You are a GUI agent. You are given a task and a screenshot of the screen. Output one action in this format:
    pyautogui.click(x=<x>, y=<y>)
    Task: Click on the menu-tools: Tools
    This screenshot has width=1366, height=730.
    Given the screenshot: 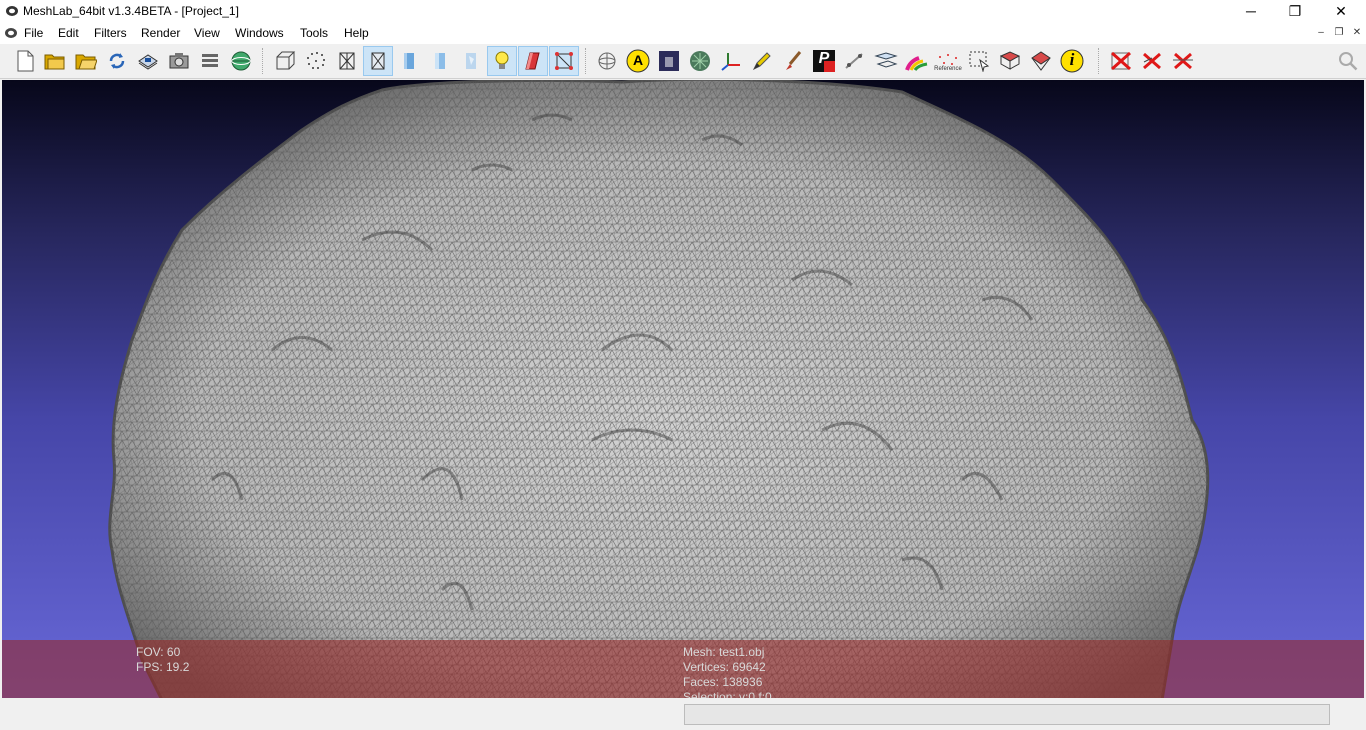 What is the action you would take?
    pyautogui.click(x=314, y=33)
    